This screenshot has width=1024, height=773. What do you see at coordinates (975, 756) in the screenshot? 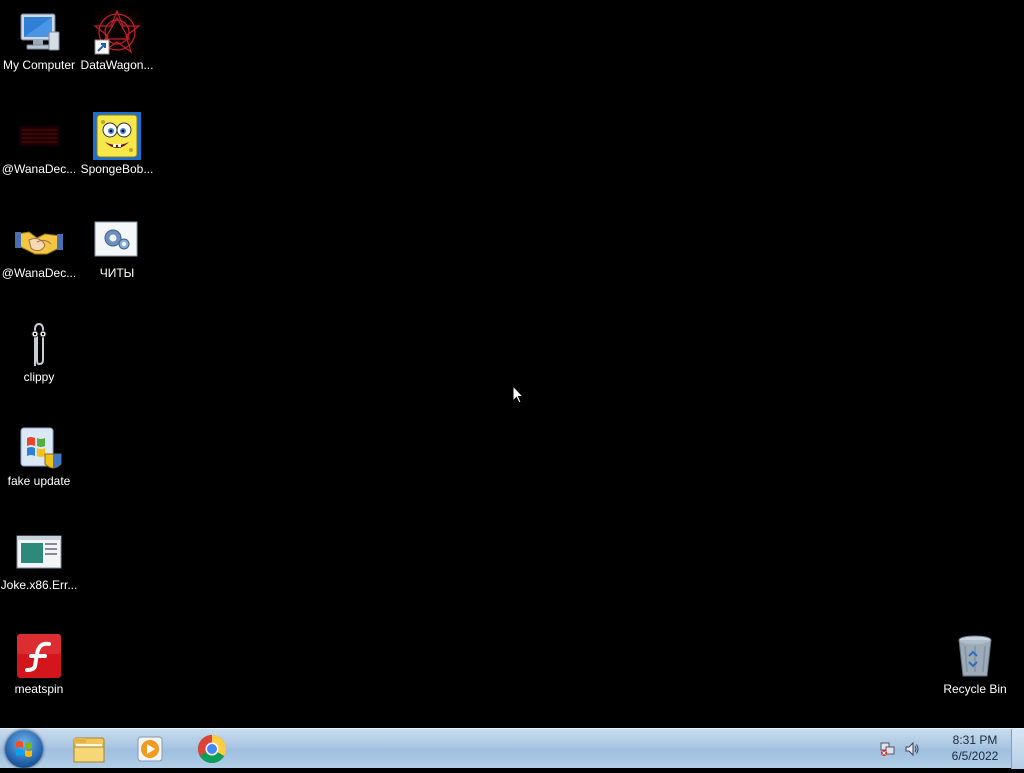
I see `clock-date: 6/5/2022` at bounding box center [975, 756].